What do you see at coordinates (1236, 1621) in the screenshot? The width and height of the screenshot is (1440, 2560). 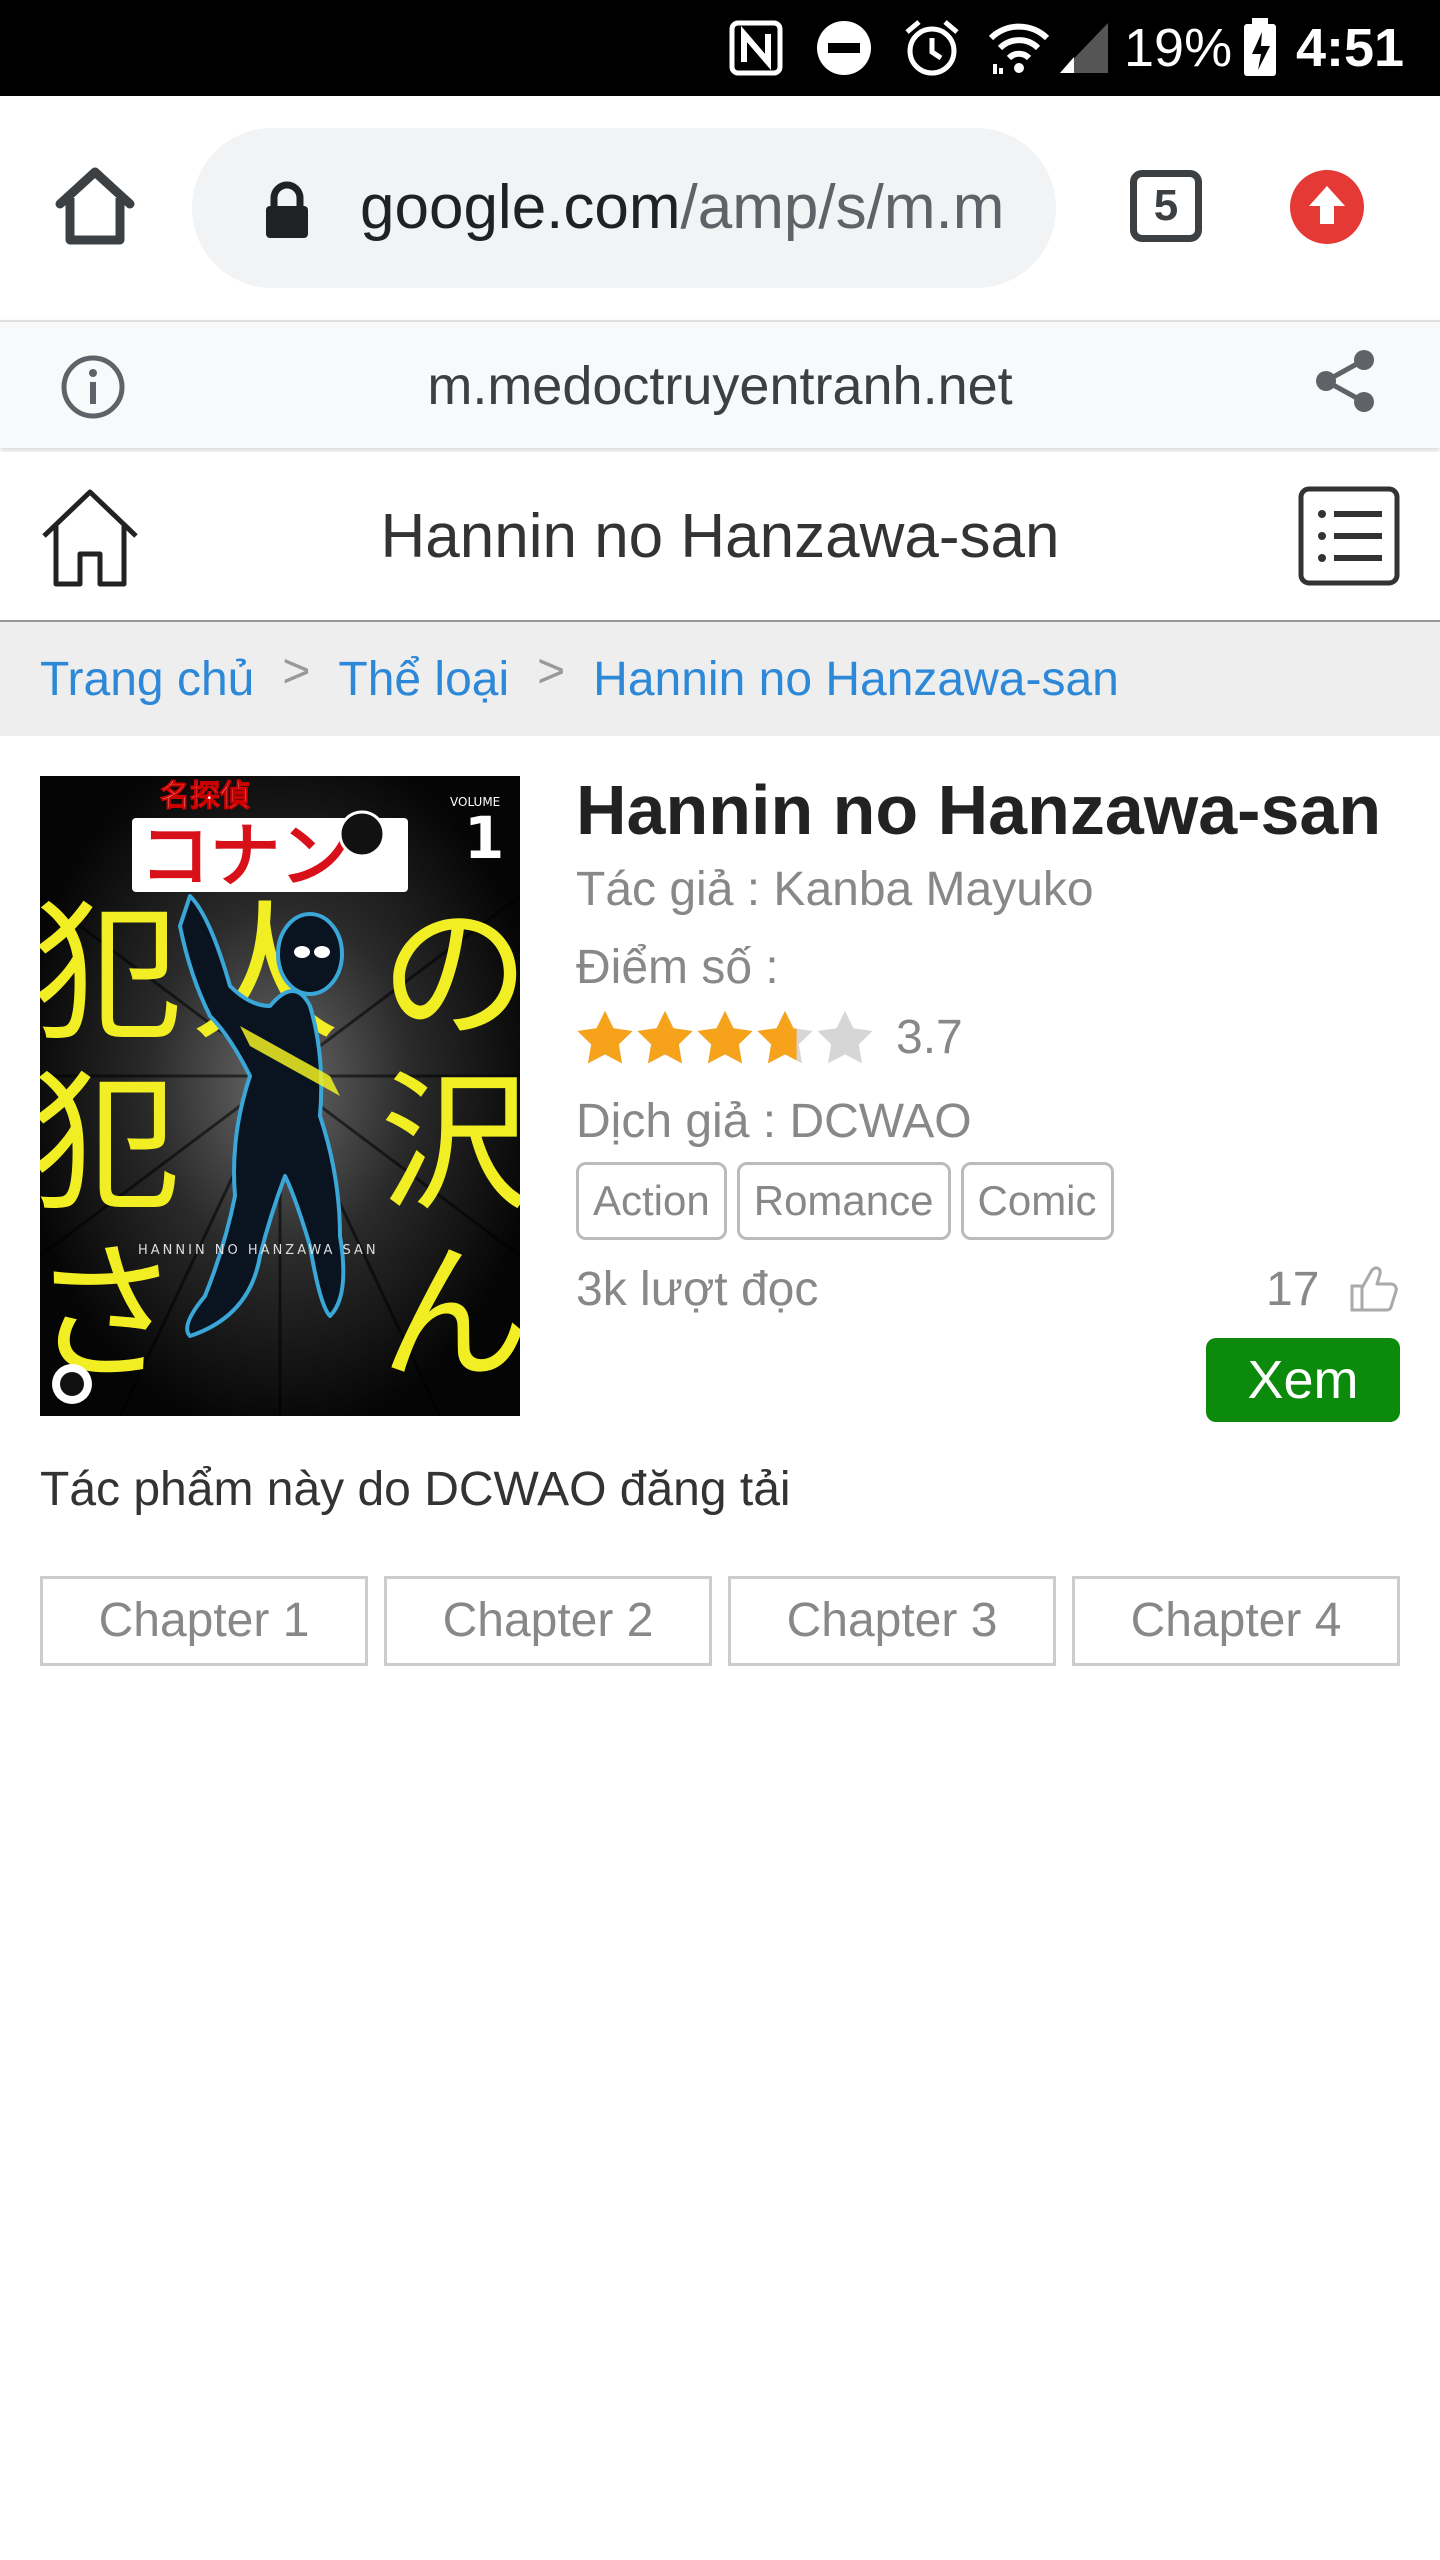 I see `chapter-button: Chapter 4` at bounding box center [1236, 1621].